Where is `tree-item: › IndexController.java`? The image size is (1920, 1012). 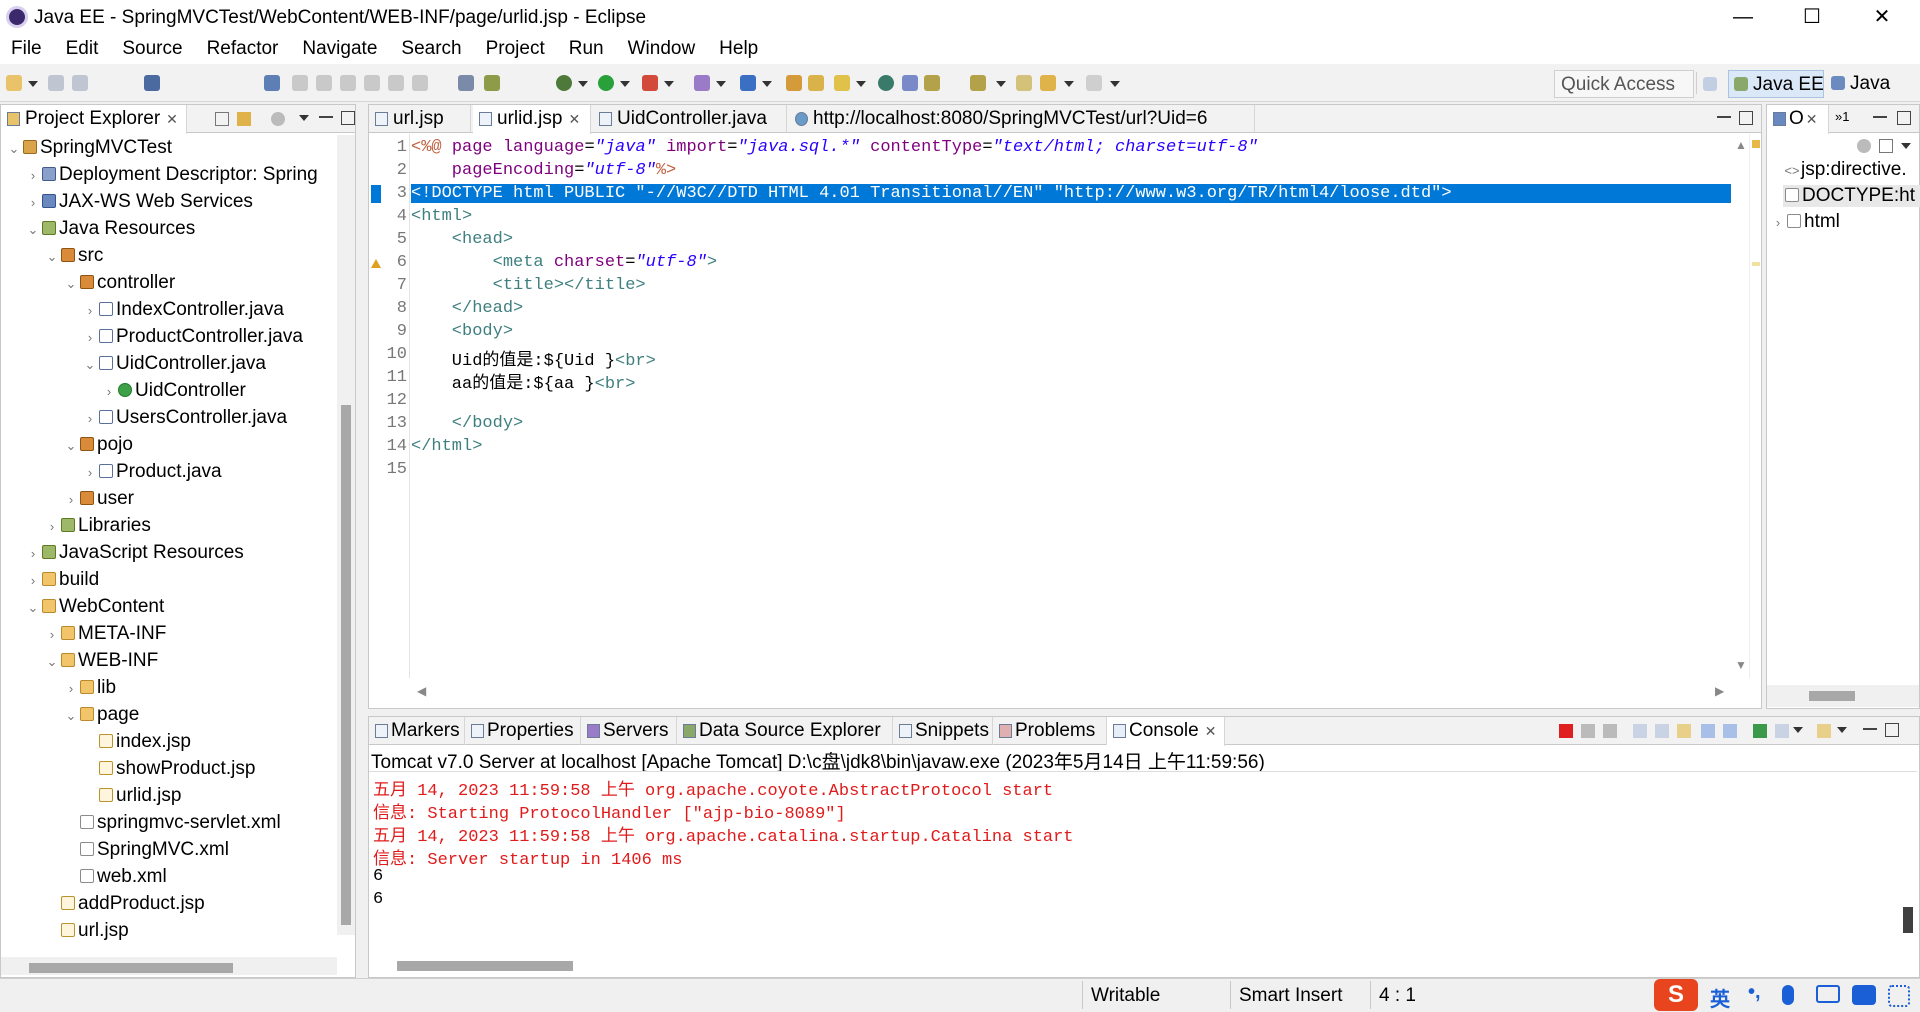 tree-item: › IndexController.java is located at coordinates (183, 310).